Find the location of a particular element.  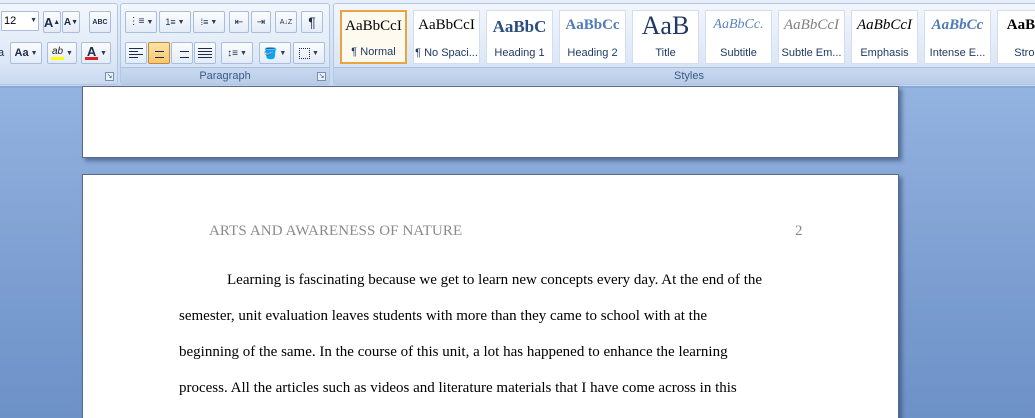

grow-font-button: A ▲ is located at coordinates (52, 22).